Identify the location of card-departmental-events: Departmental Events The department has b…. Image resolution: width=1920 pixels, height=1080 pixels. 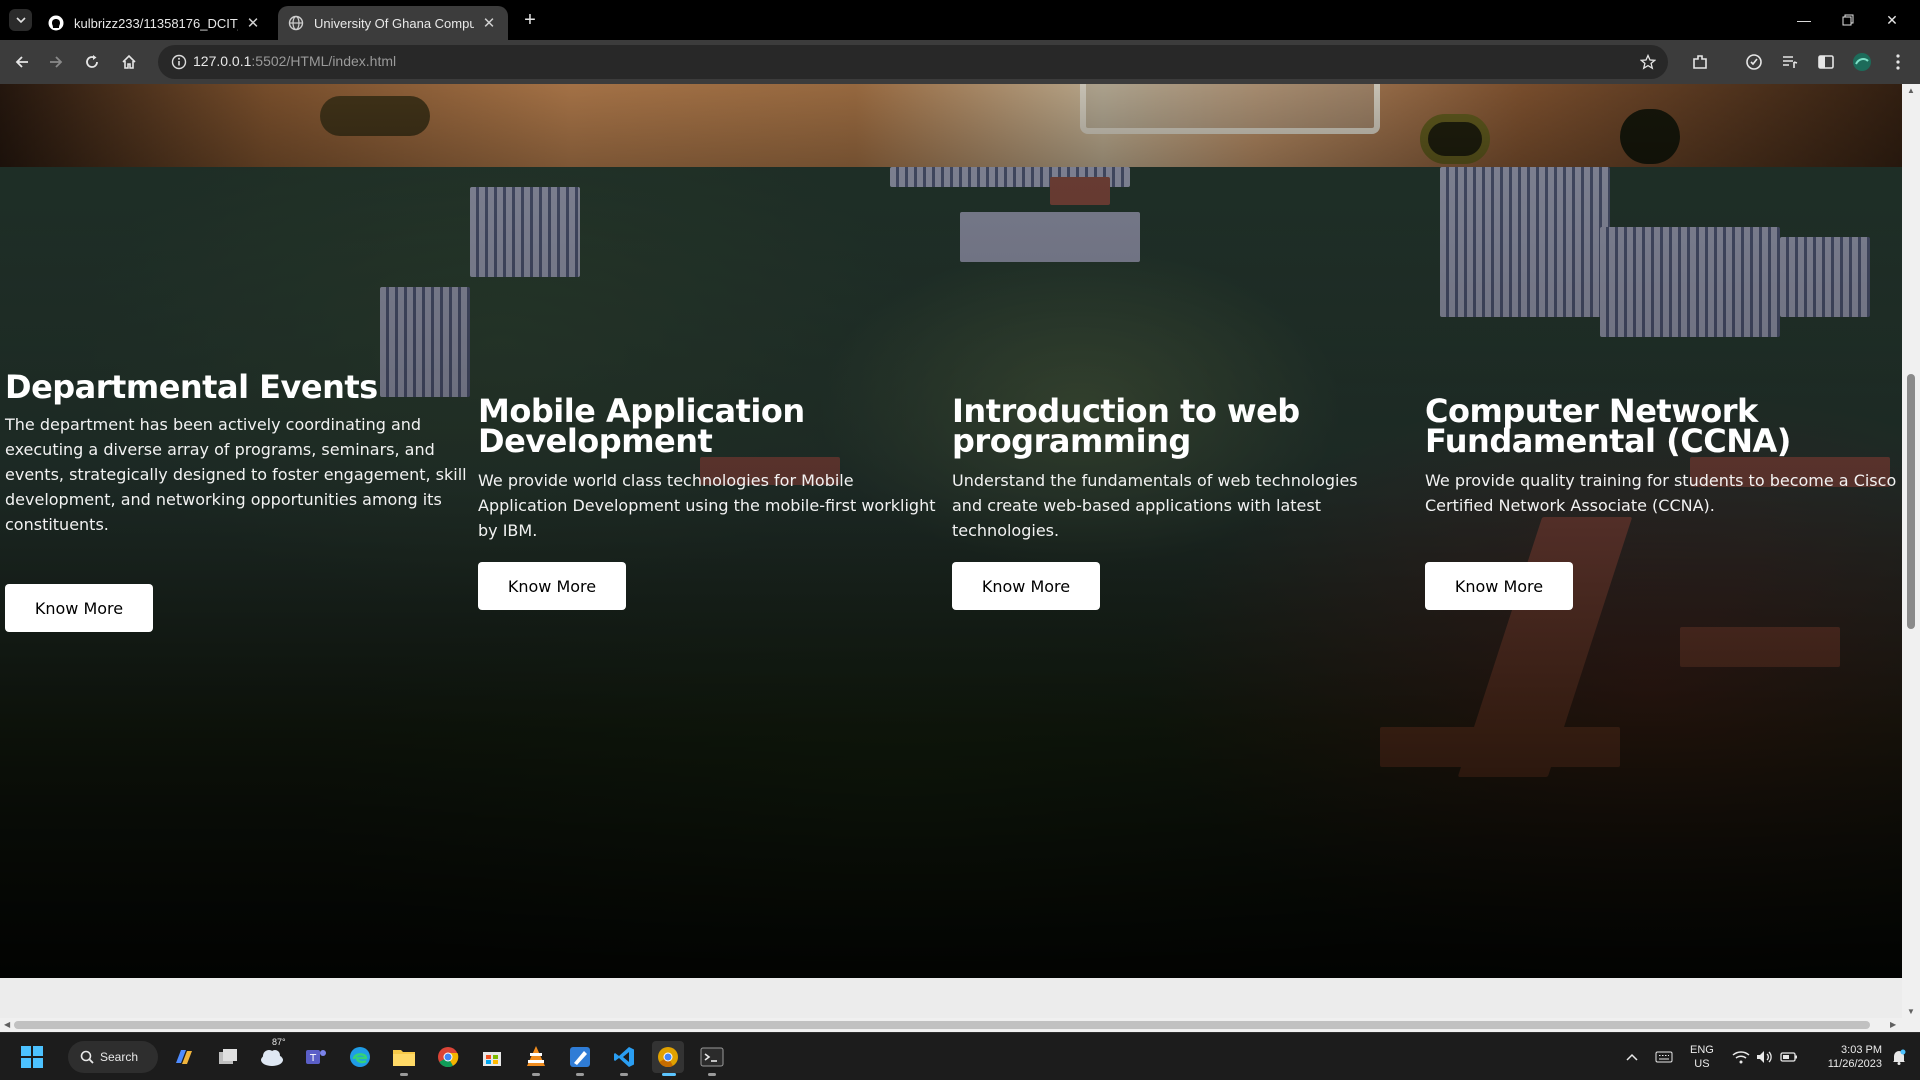
(239, 452).